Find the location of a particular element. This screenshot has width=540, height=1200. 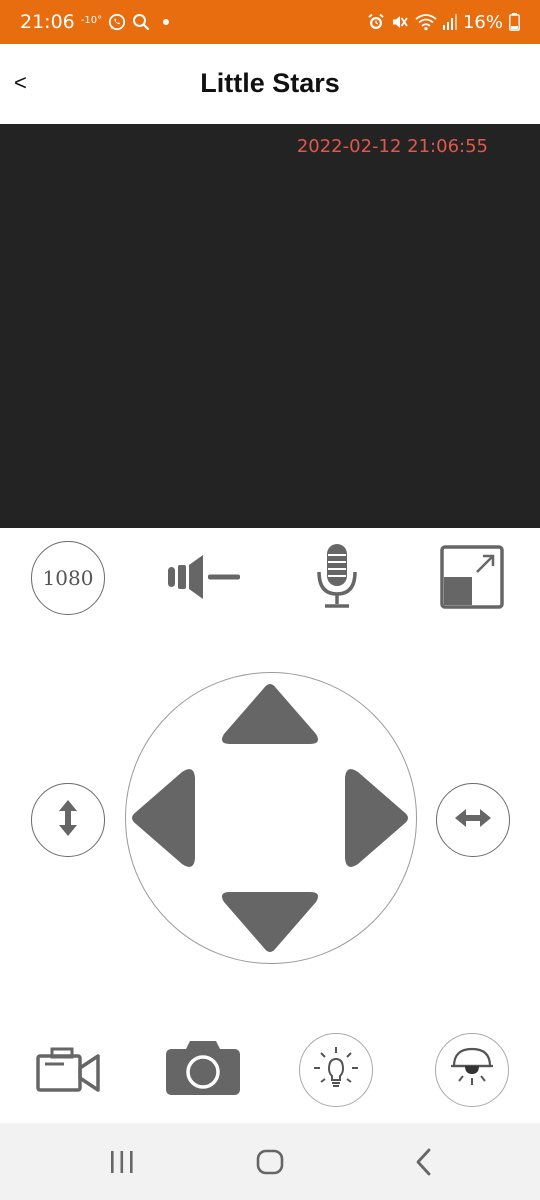

record-video-button is located at coordinates (68, 1072).